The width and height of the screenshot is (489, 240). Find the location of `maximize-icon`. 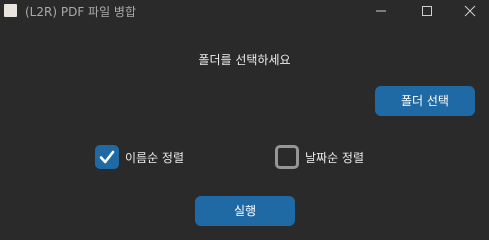

maximize-icon is located at coordinates (427, 11).